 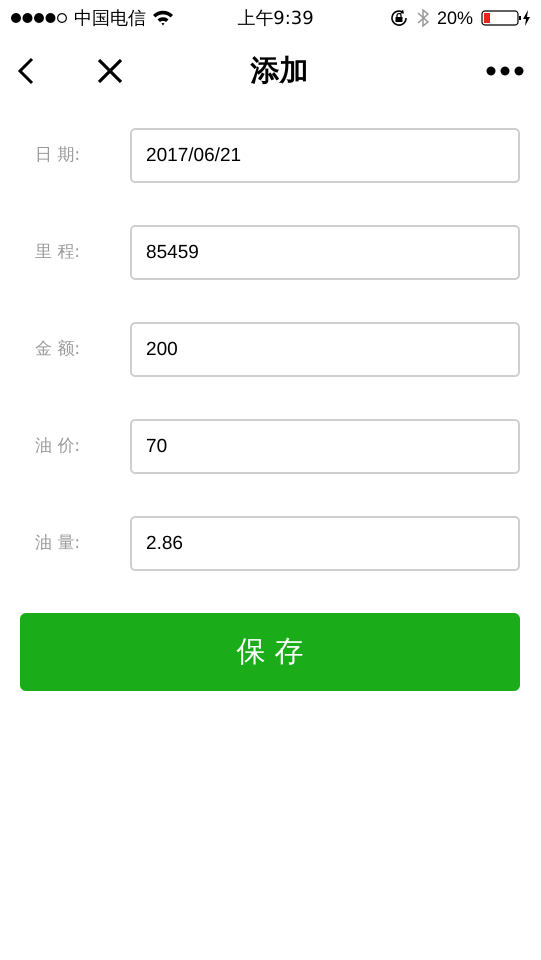 What do you see at coordinates (110, 18) in the screenshot?
I see `carrier-name: 中国电信` at bounding box center [110, 18].